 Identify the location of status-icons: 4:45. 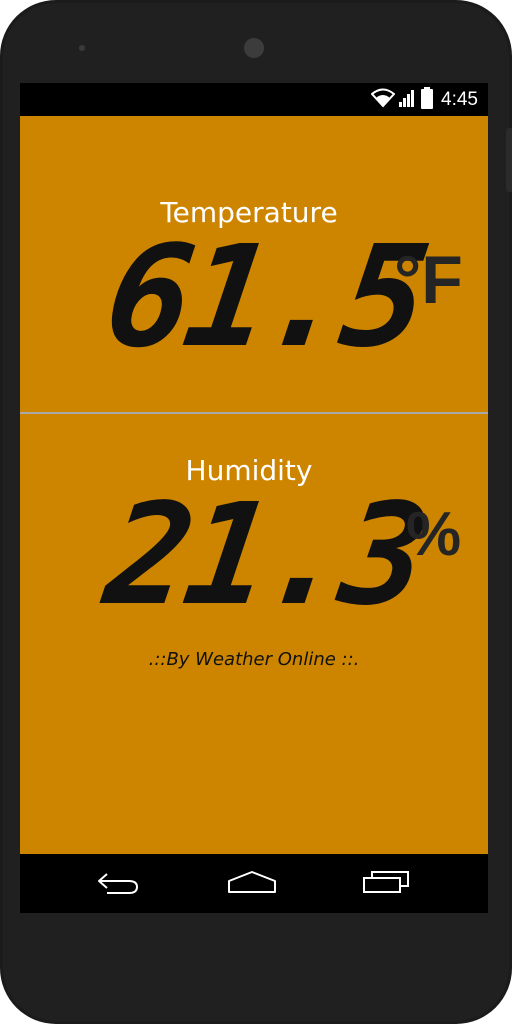
(424, 100).